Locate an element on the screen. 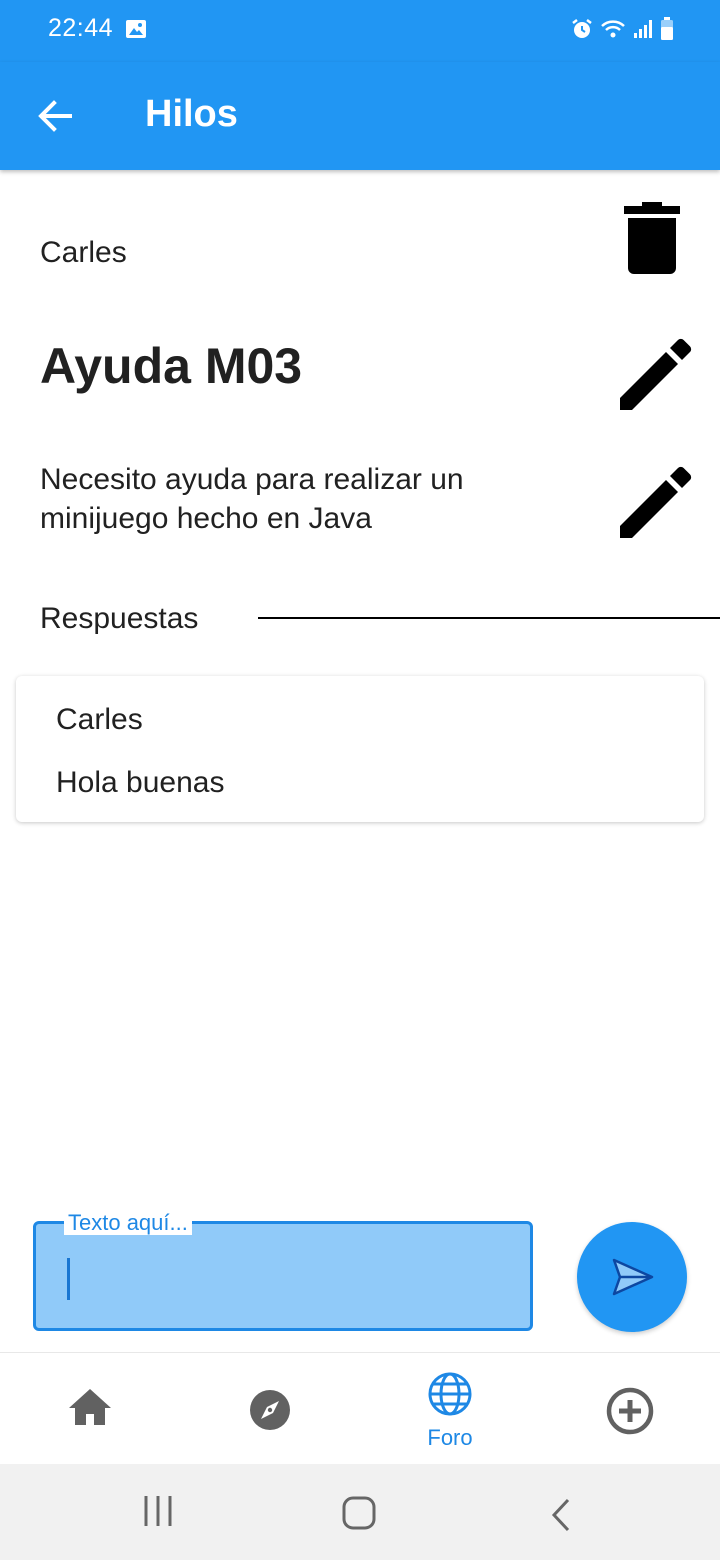 This screenshot has width=720, height=1560. bottom-navigation: Foro is located at coordinates (360, 1408).